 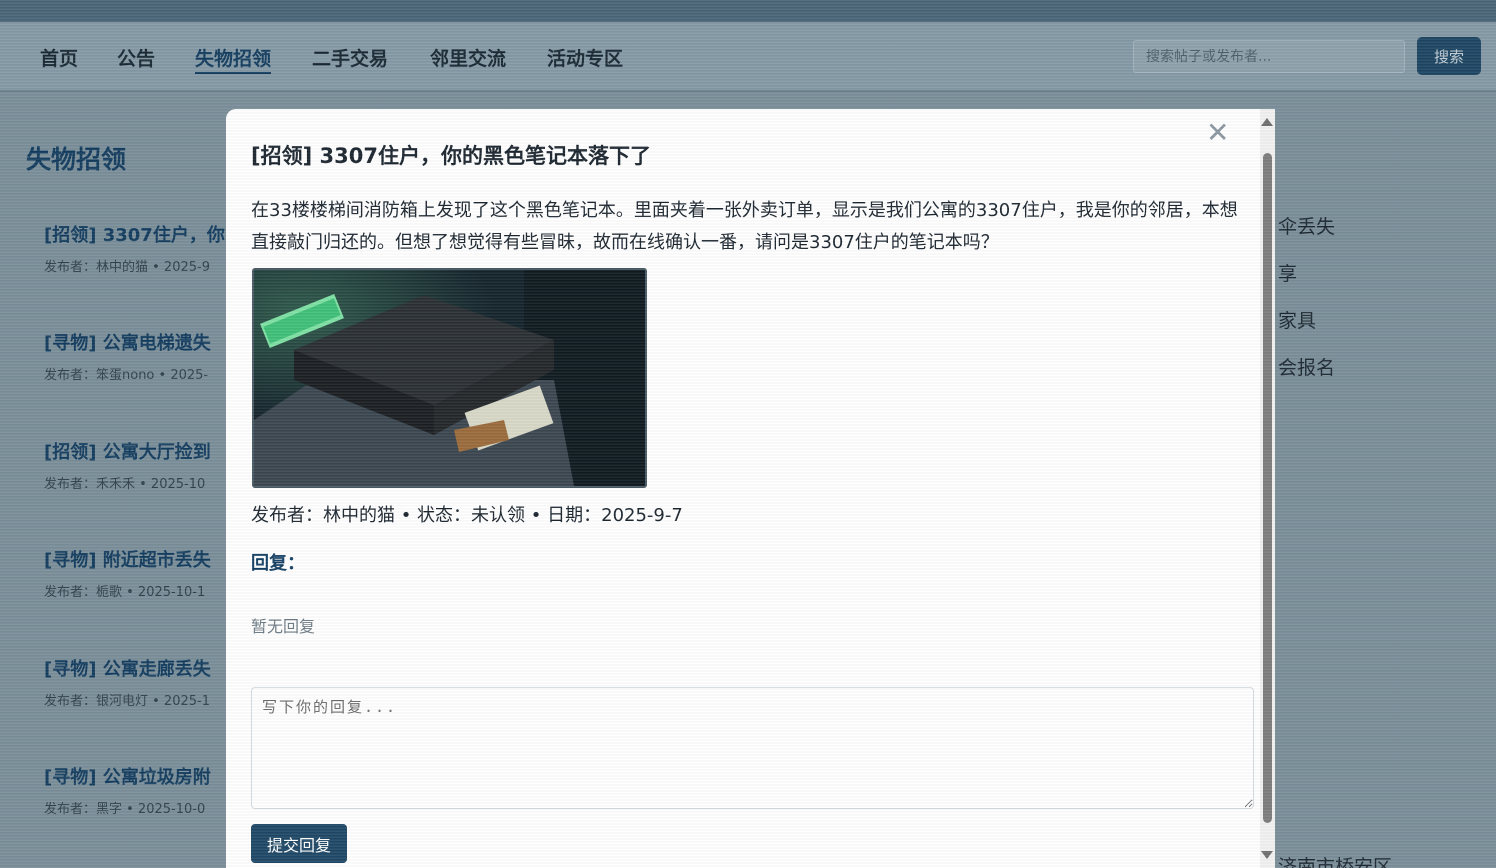 I want to click on replies-heading: 回复：, so click(x=278, y=563).